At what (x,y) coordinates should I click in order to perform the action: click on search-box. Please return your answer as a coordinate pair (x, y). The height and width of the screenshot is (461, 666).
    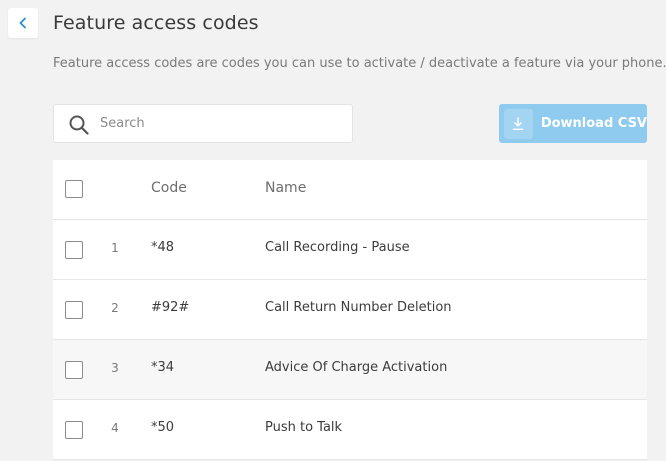
    Looking at the image, I should click on (203, 123).